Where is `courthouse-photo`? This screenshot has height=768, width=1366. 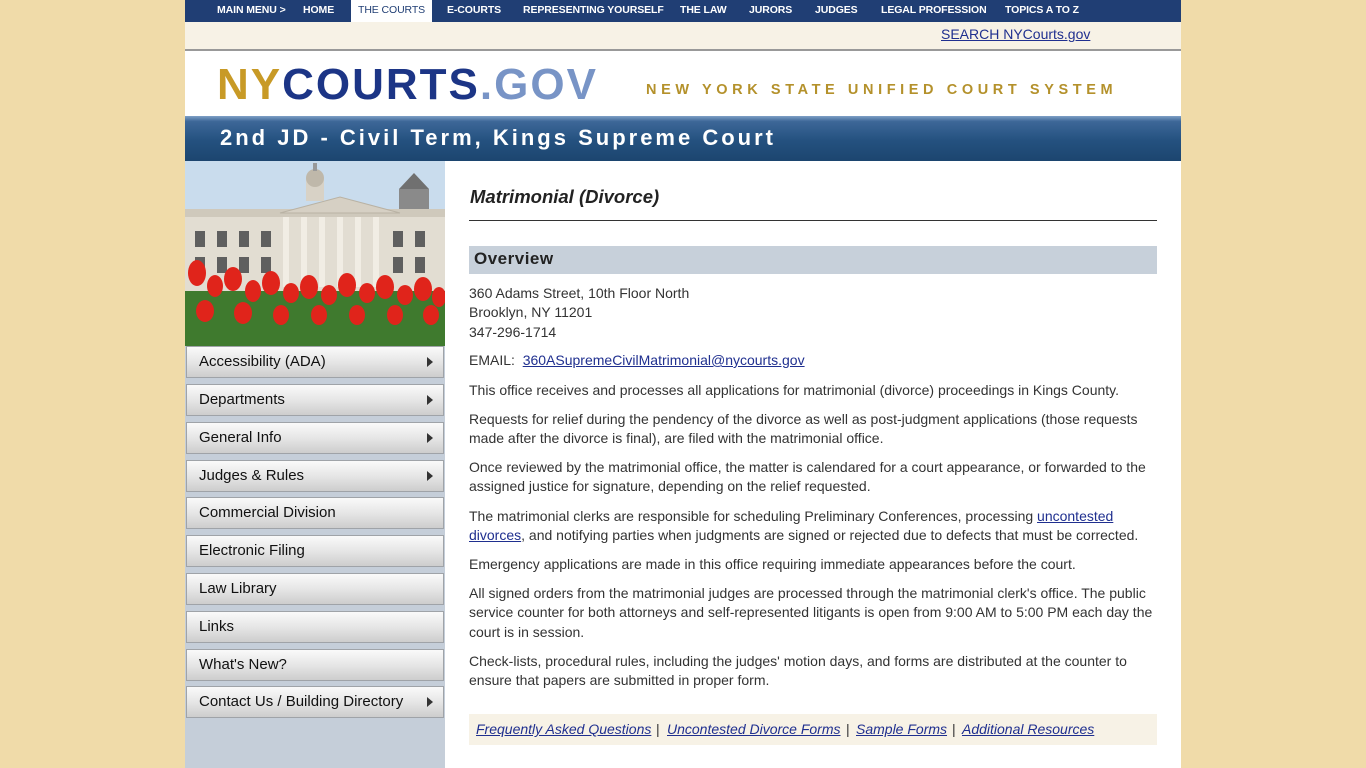 courthouse-photo is located at coordinates (315, 253).